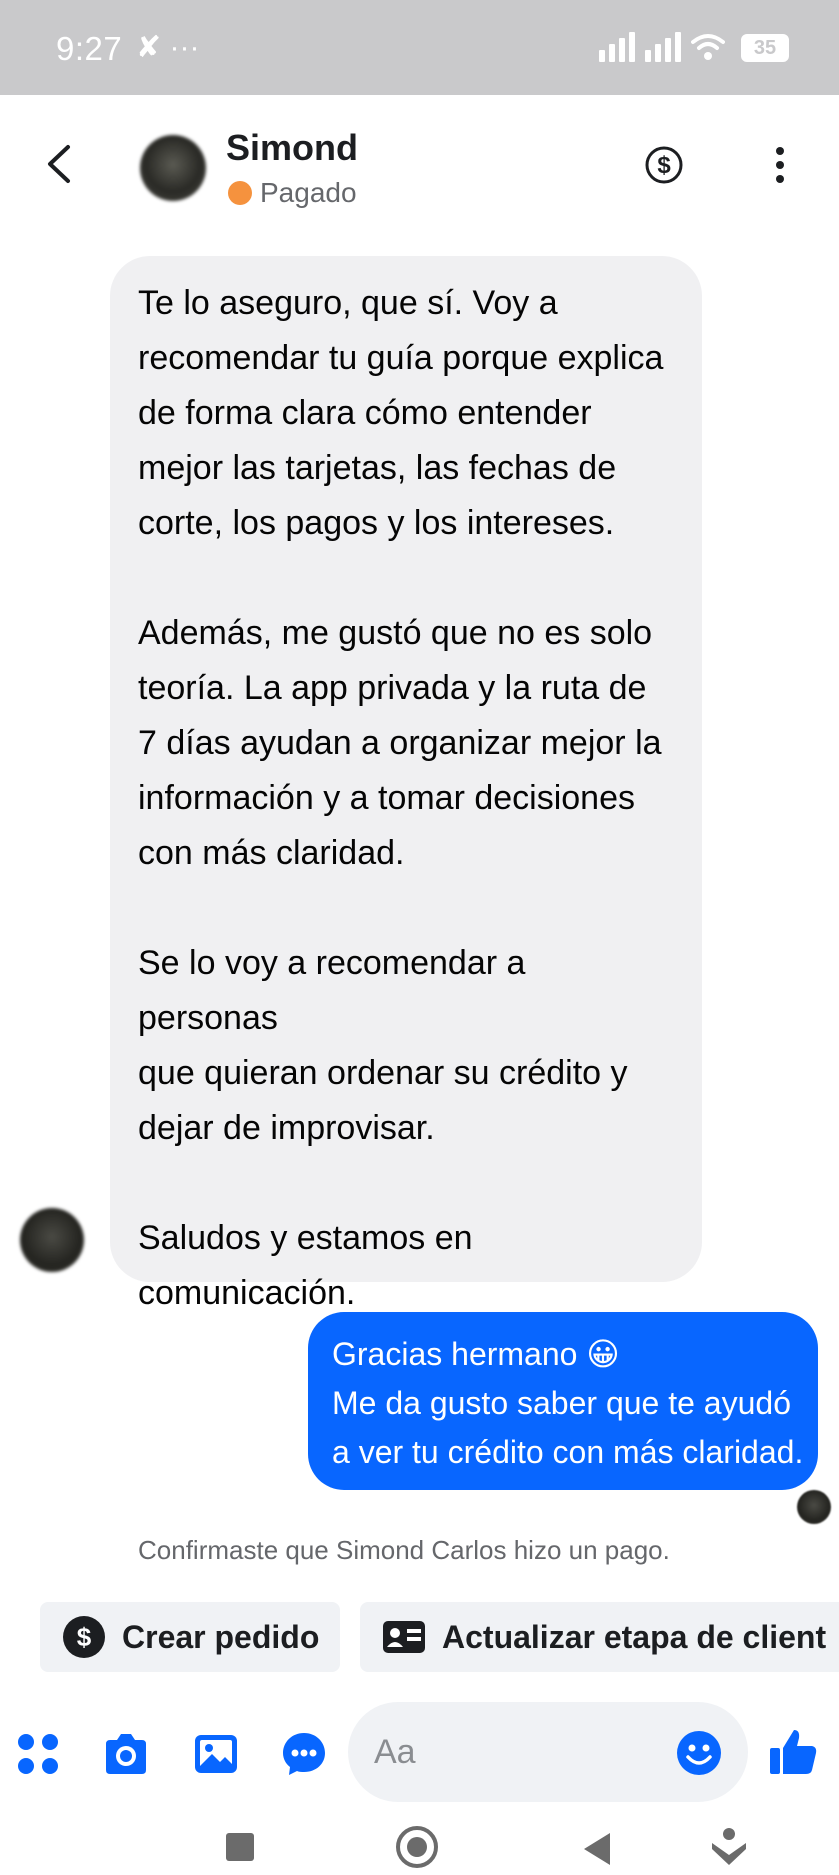 The width and height of the screenshot is (839, 1875). I want to click on message-line: Me da gusto saber que te ayudó, so click(561, 1403).